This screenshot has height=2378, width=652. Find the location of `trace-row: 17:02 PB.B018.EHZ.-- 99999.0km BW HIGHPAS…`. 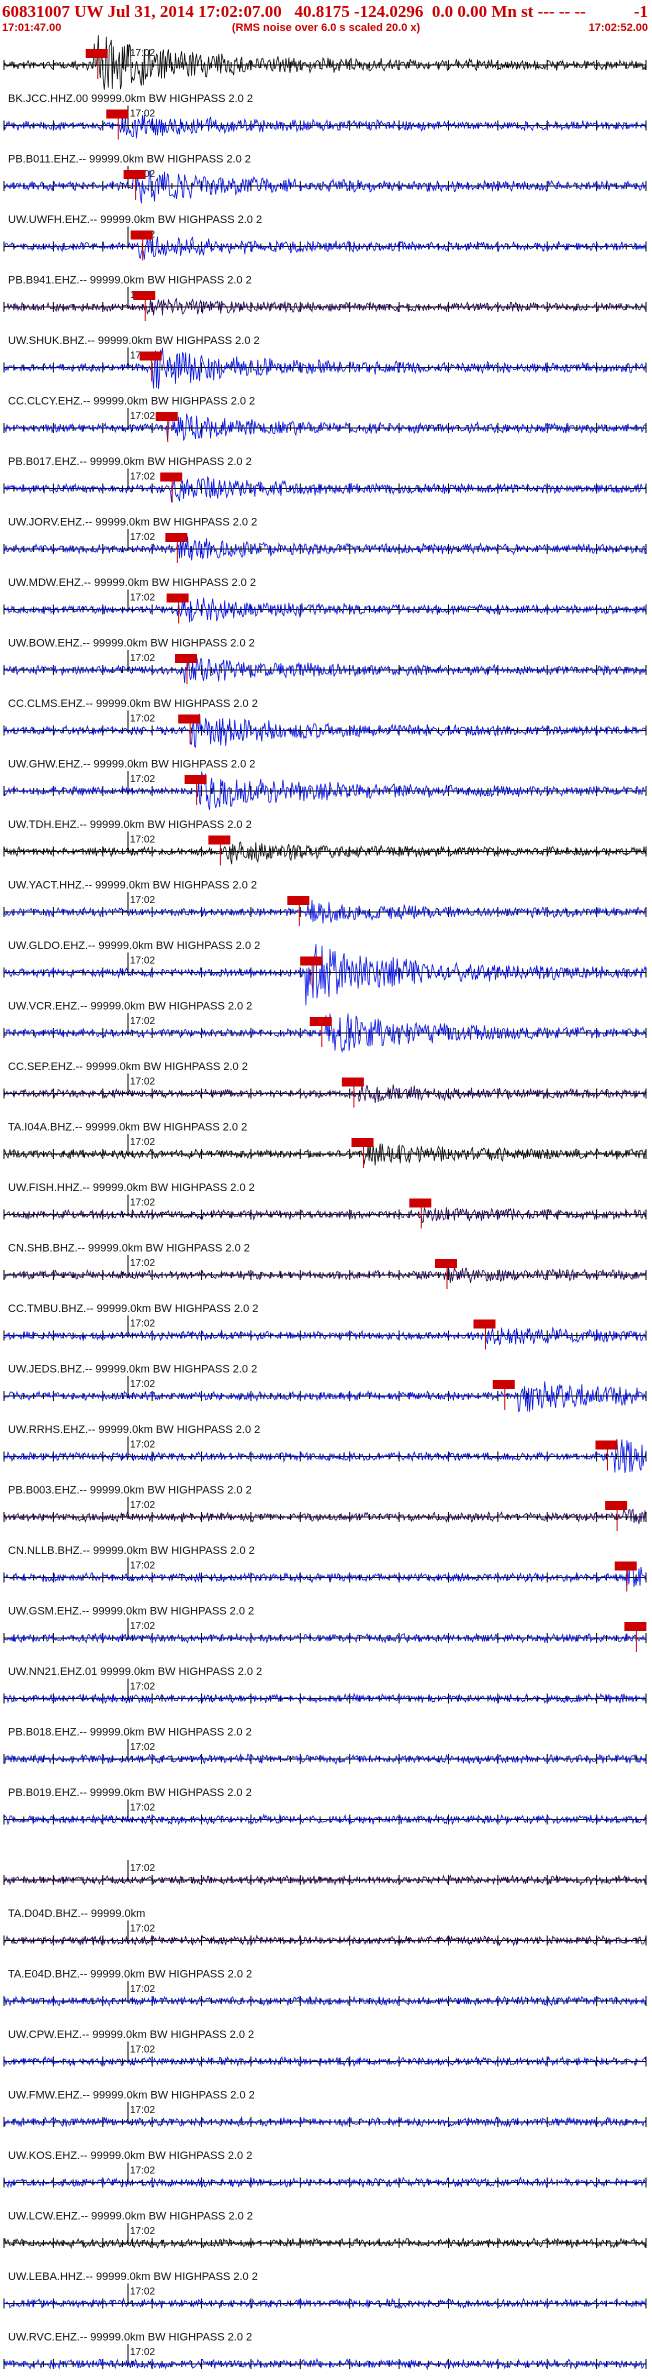

trace-row: 17:02 PB.B018.EHZ.-- 99999.0km BW HIGHPAS… is located at coordinates (325, 1708).